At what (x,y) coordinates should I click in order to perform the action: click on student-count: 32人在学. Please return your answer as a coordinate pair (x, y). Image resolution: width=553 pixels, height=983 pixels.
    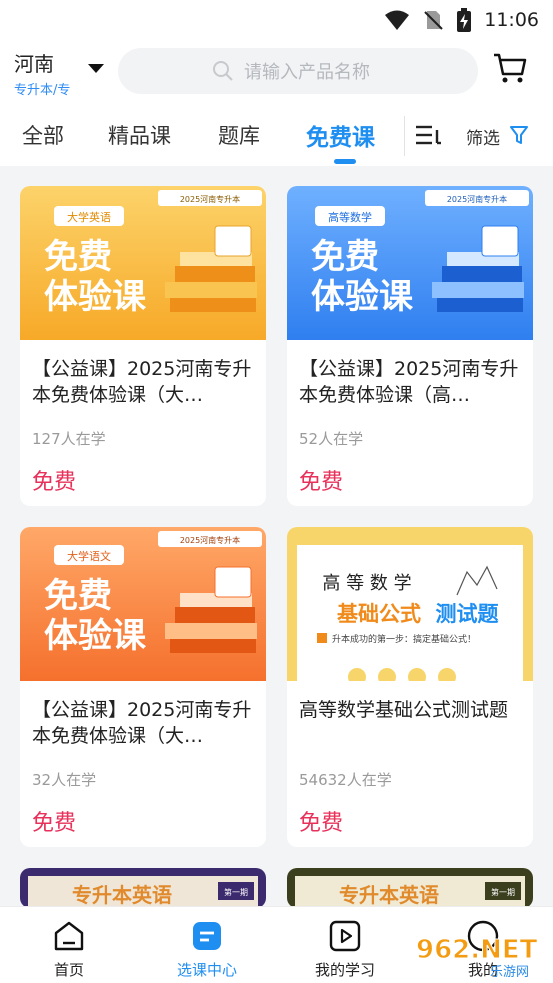
    Looking at the image, I should click on (64, 780).